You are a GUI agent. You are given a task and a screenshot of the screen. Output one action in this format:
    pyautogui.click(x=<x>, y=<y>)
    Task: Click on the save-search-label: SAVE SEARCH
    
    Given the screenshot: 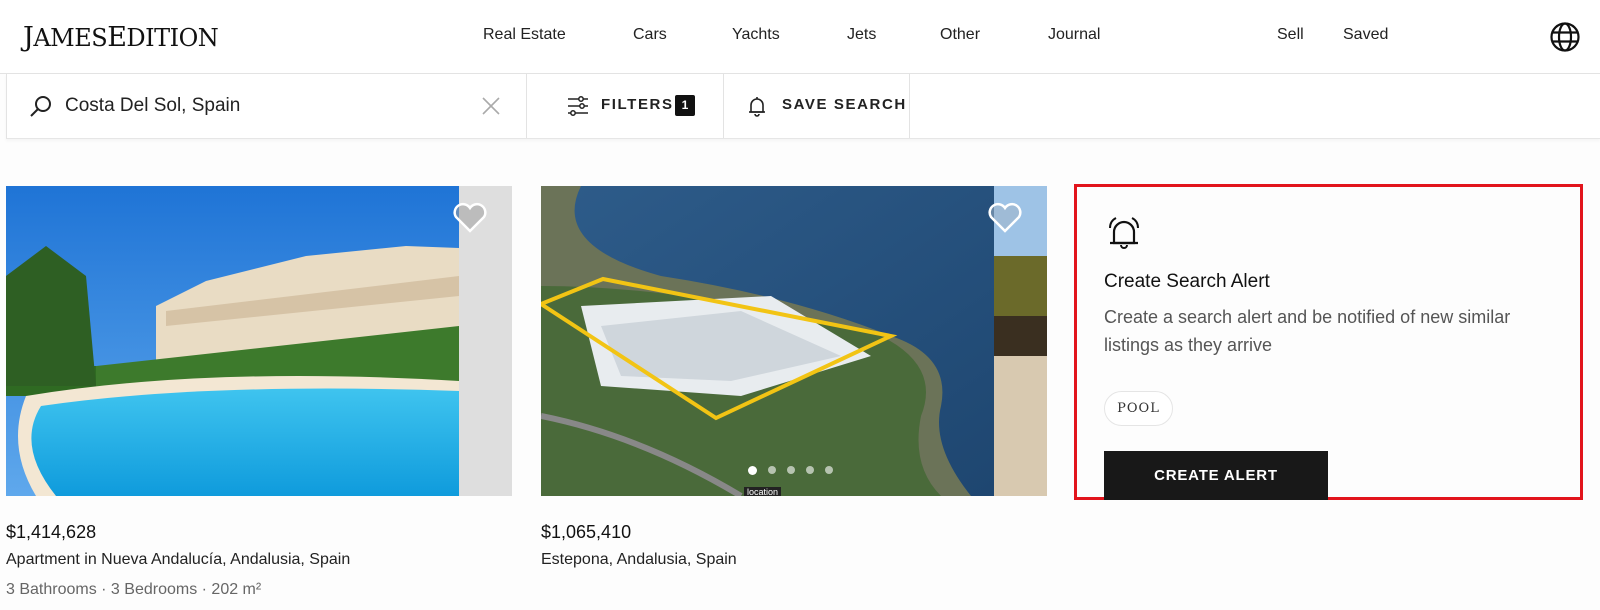 What is the action you would take?
    pyautogui.click(x=844, y=104)
    